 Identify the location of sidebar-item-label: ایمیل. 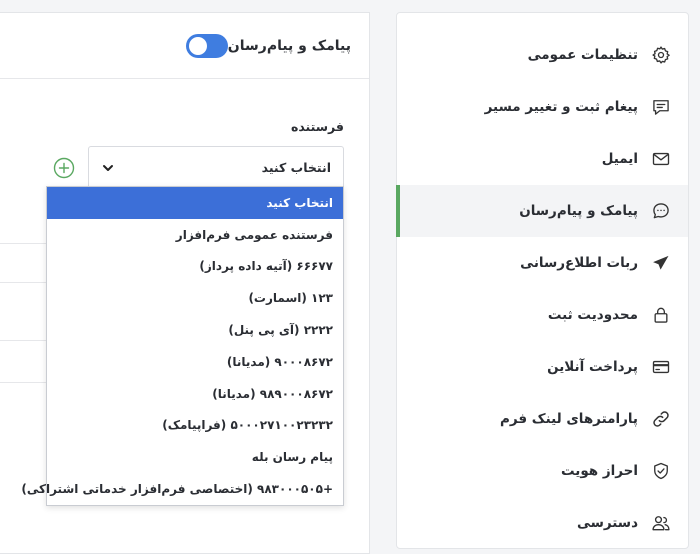
(619, 159).